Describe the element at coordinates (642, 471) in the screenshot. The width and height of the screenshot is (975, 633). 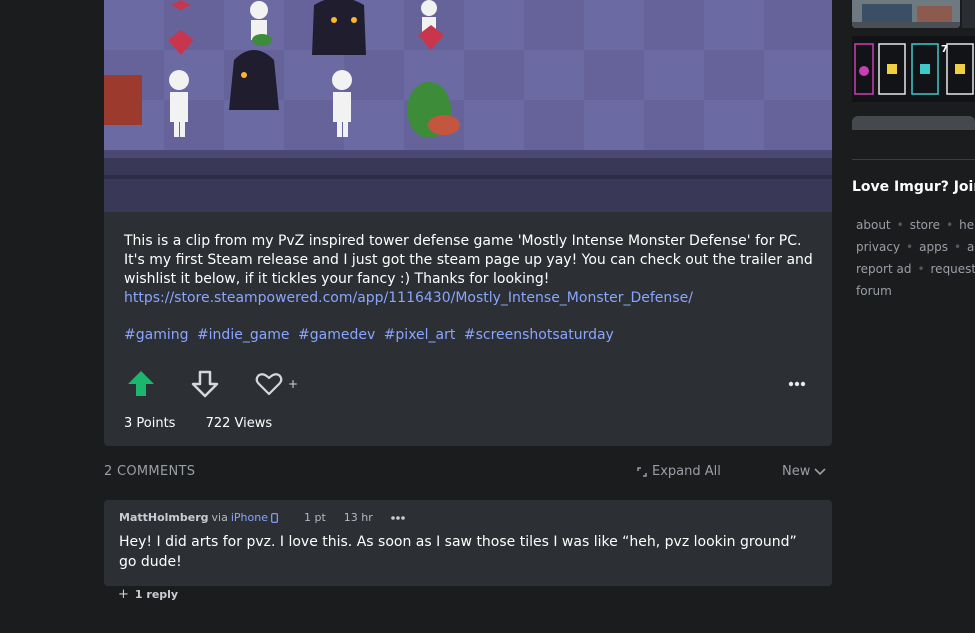
I see `expand-icon` at that location.